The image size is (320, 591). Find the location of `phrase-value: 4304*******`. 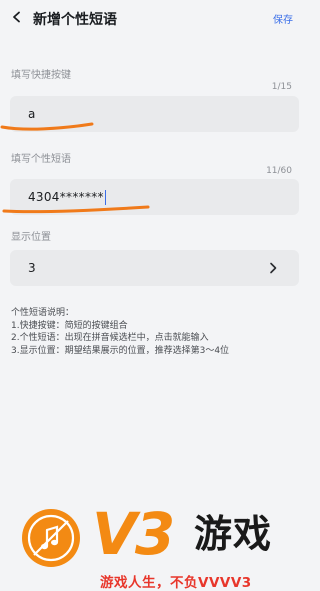

phrase-value: 4304******* is located at coordinates (66, 197).